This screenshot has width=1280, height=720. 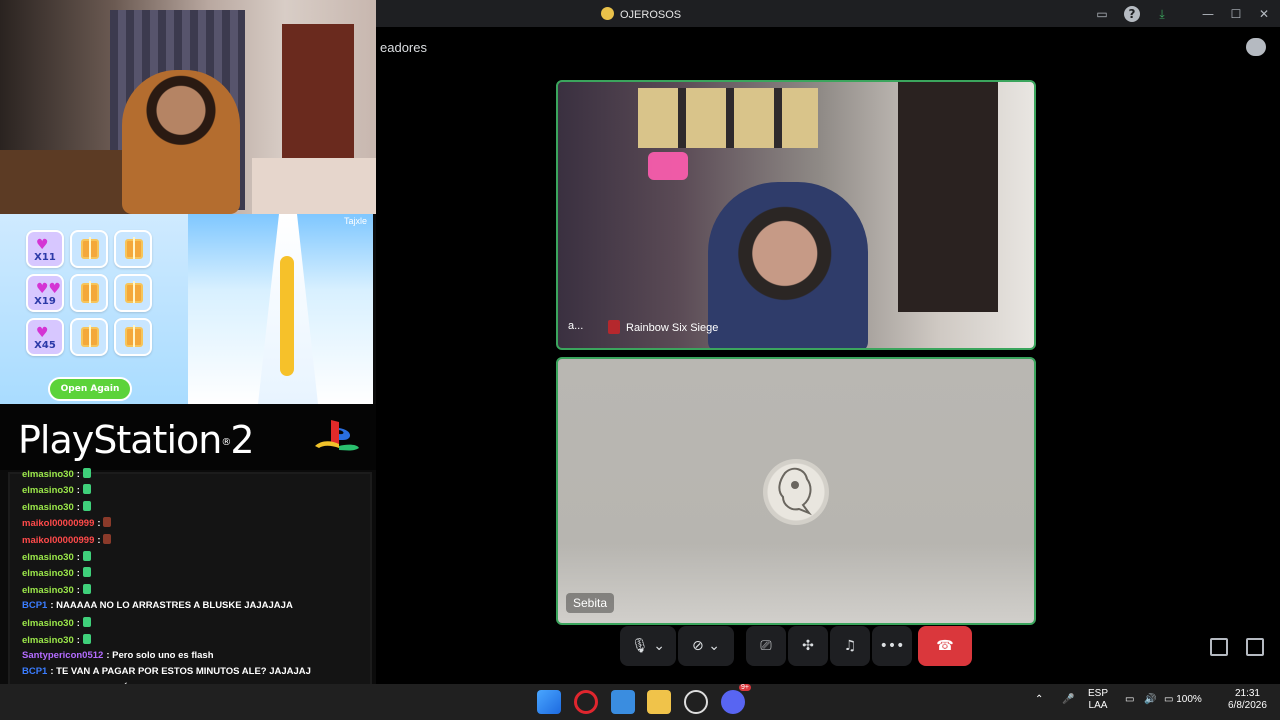 I want to click on multiplier-tile: ♥ X11, so click(x=45, y=249).